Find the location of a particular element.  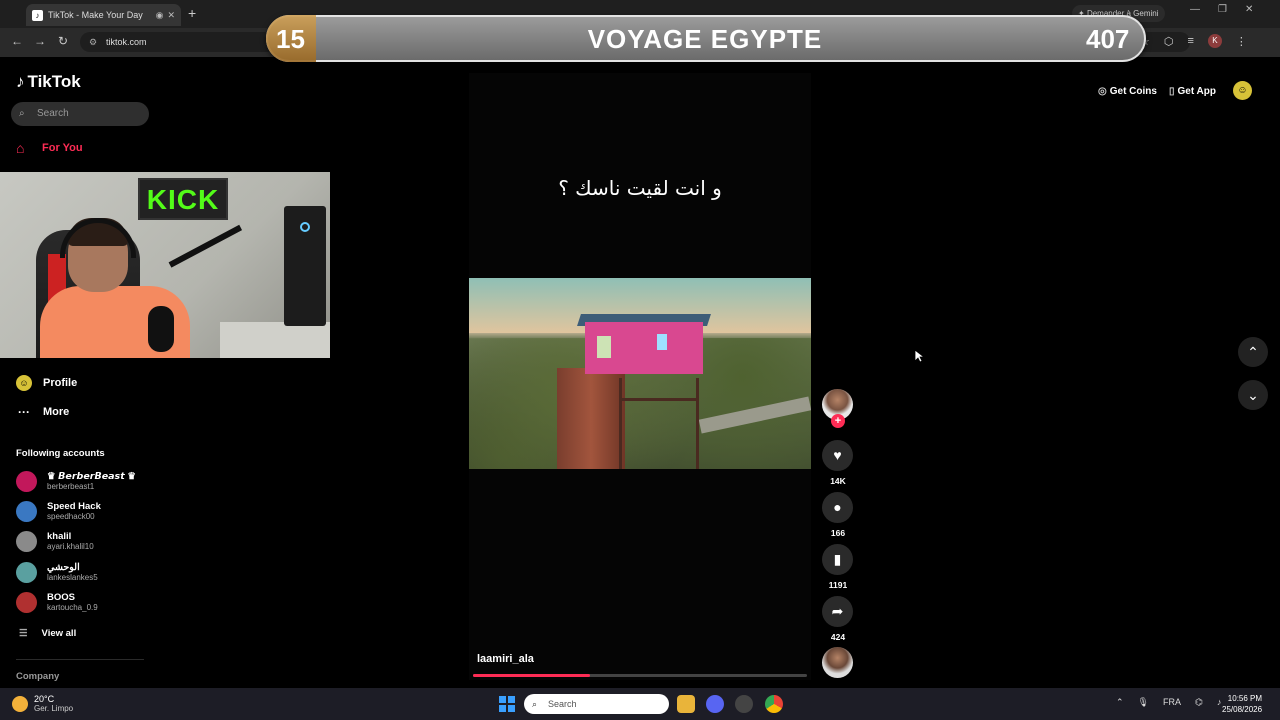

new-tab-icon: + is located at coordinates (192, 13).